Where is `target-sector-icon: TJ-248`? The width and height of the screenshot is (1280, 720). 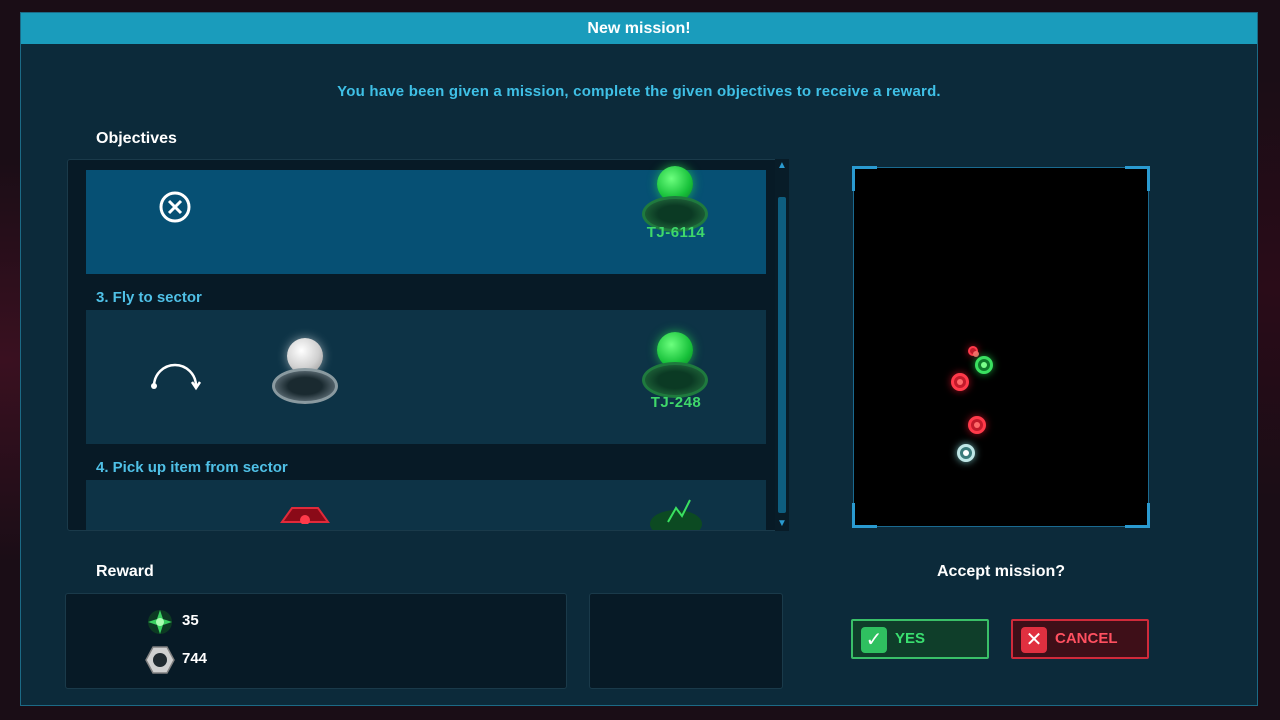 target-sector-icon: TJ-248 is located at coordinates (676, 377).